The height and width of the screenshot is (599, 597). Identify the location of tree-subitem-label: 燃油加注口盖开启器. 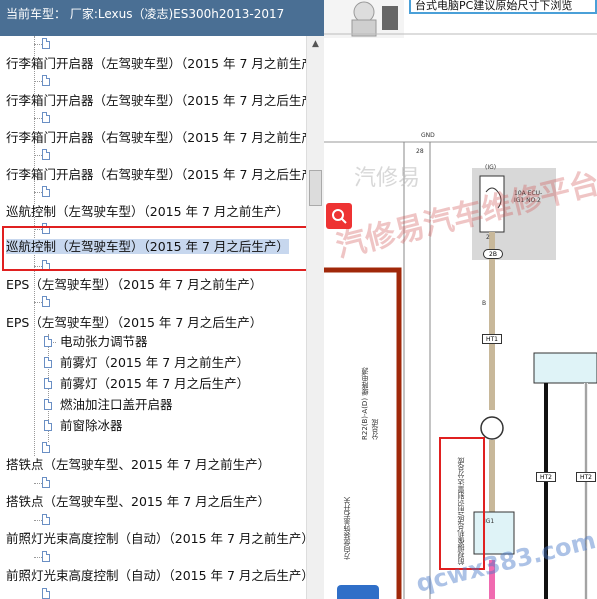
(116, 404).